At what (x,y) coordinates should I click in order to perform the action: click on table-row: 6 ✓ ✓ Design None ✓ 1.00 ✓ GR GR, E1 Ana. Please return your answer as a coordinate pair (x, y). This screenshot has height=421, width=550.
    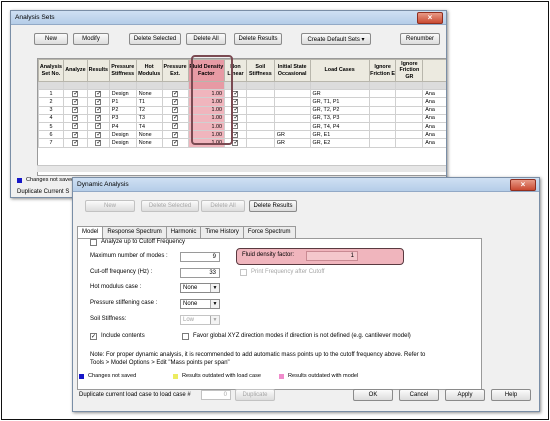
    Looking at the image, I should click on (242, 135).